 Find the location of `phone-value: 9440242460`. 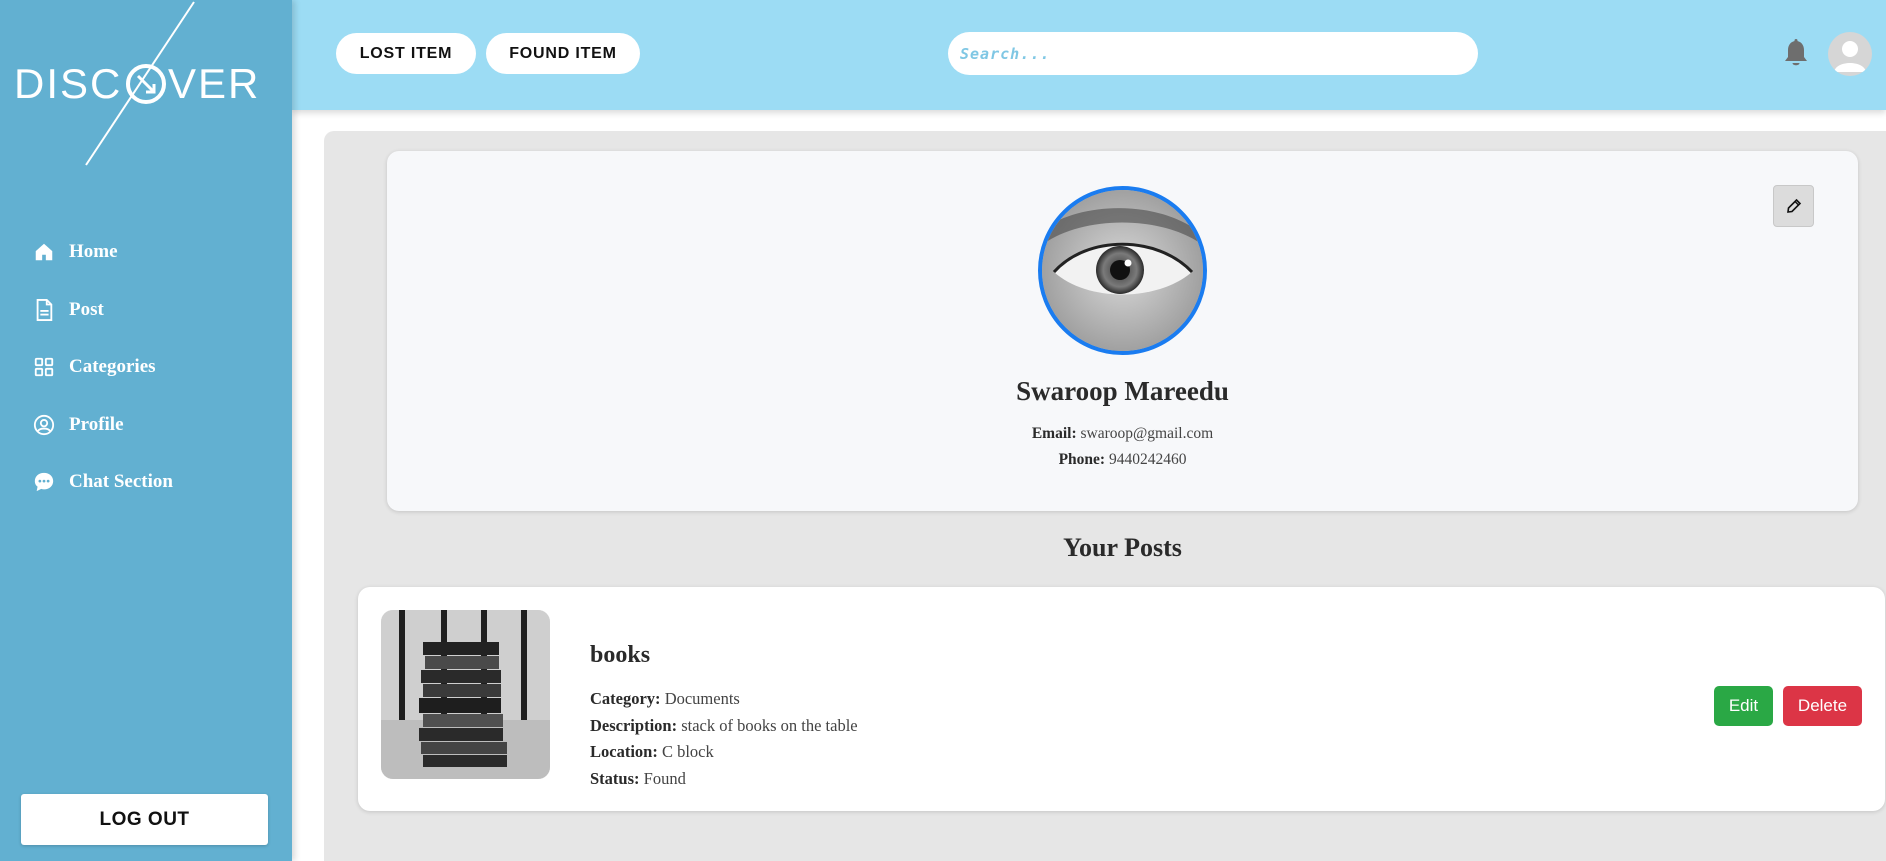

phone-value: 9440242460 is located at coordinates (1147, 459).